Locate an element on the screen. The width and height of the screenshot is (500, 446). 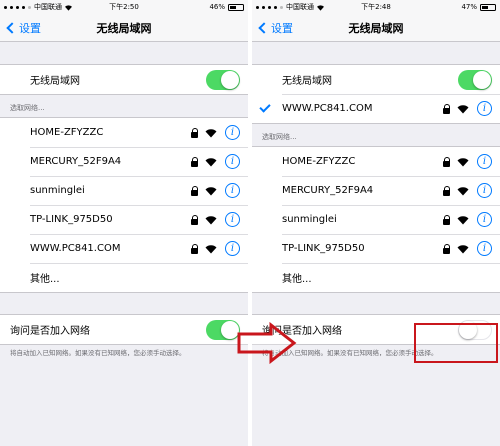
arrow-right-icon is located at coordinates (267, 343).